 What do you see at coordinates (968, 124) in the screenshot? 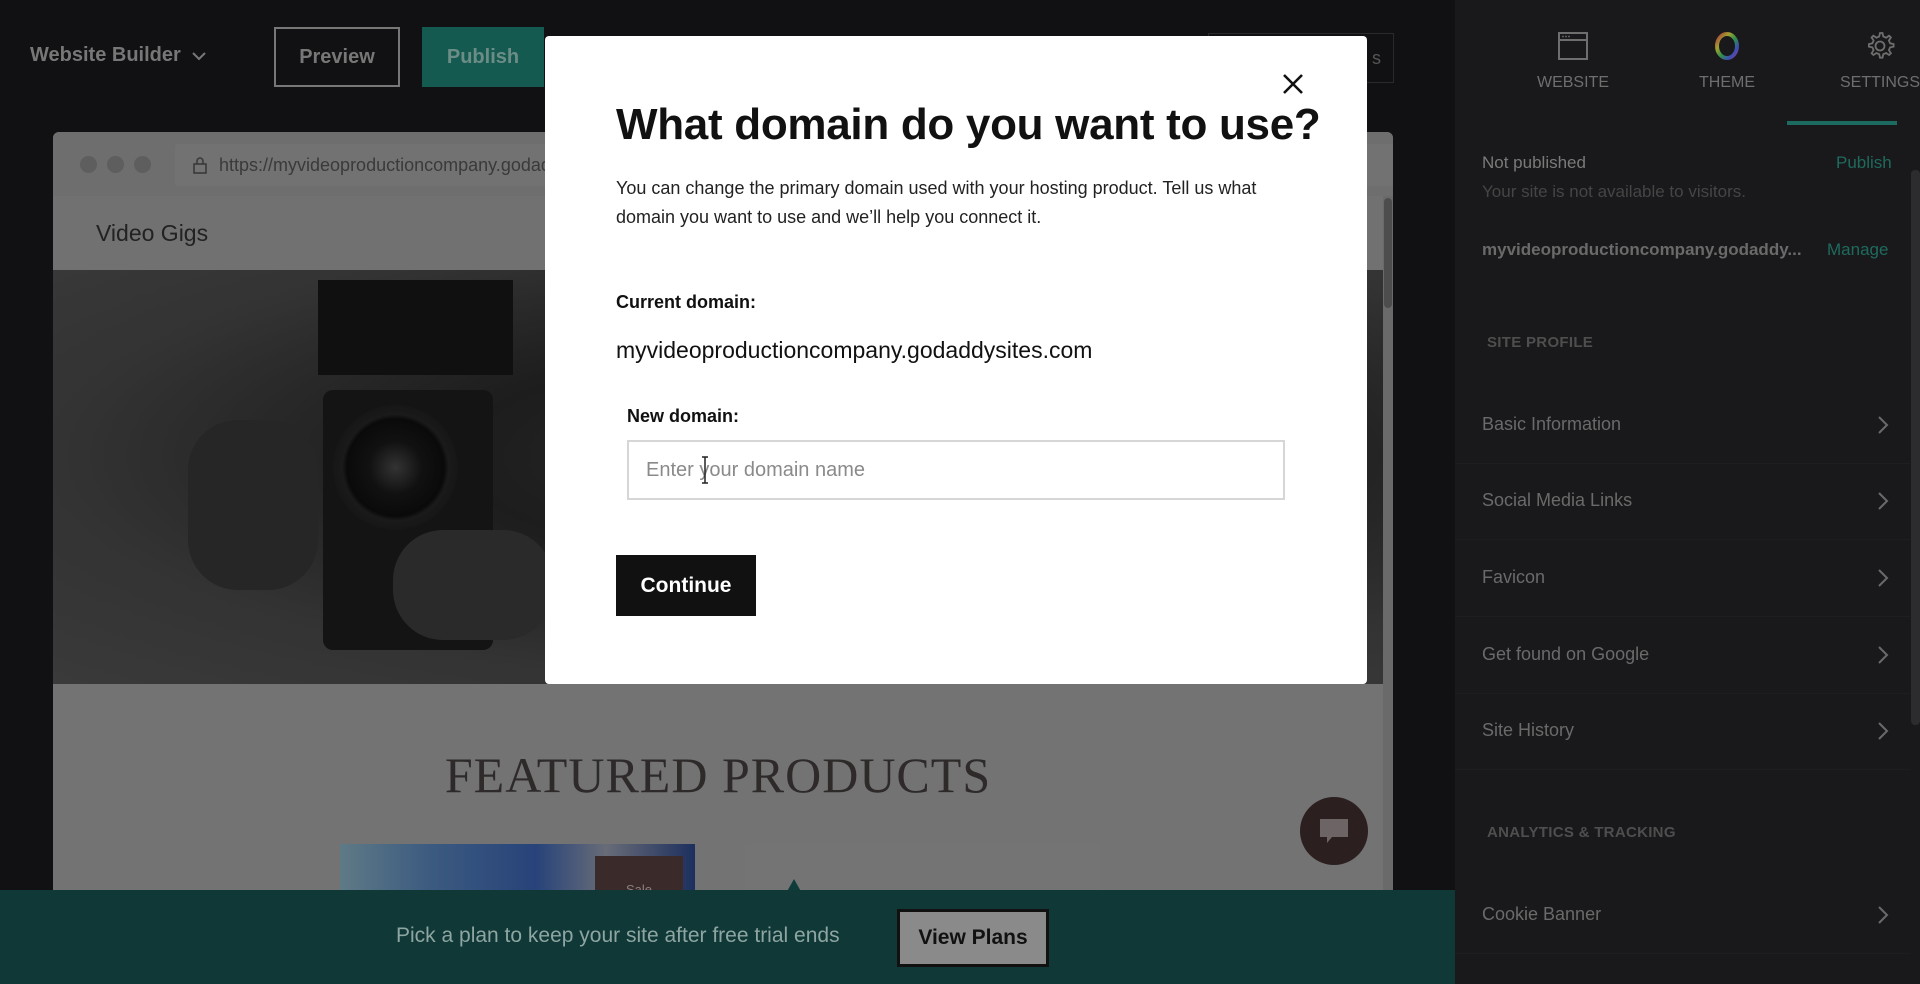
I see `modal-title: What domain do you want to use?` at bounding box center [968, 124].